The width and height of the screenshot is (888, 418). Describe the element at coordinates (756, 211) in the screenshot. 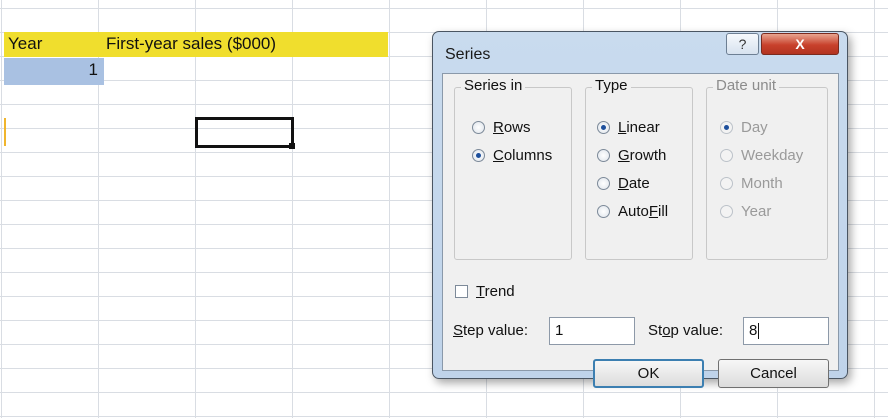

I see `radio-year-label: Year` at that location.